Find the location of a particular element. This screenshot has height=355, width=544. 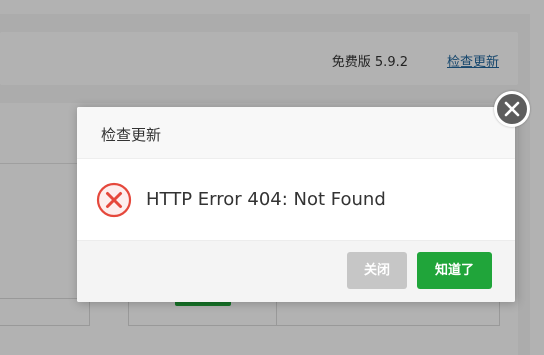

error-message: HTTP Error 404: Not Found is located at coordinates (266, 199).